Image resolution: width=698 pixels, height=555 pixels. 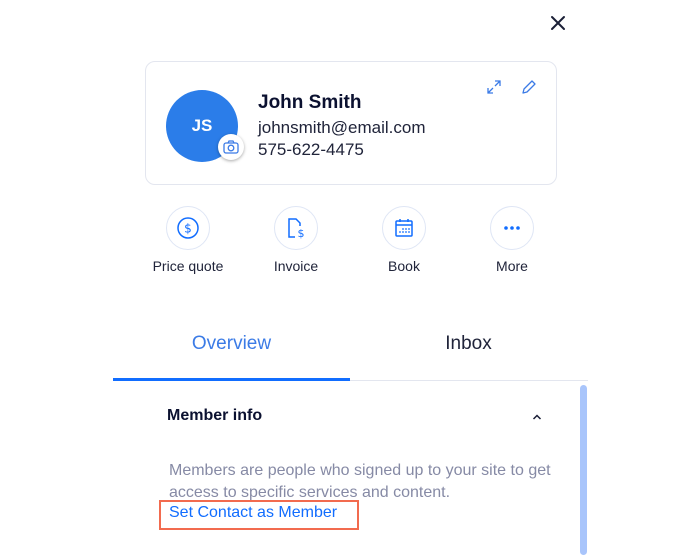 I want to click on expand-icon, so click(x=494, y=87).